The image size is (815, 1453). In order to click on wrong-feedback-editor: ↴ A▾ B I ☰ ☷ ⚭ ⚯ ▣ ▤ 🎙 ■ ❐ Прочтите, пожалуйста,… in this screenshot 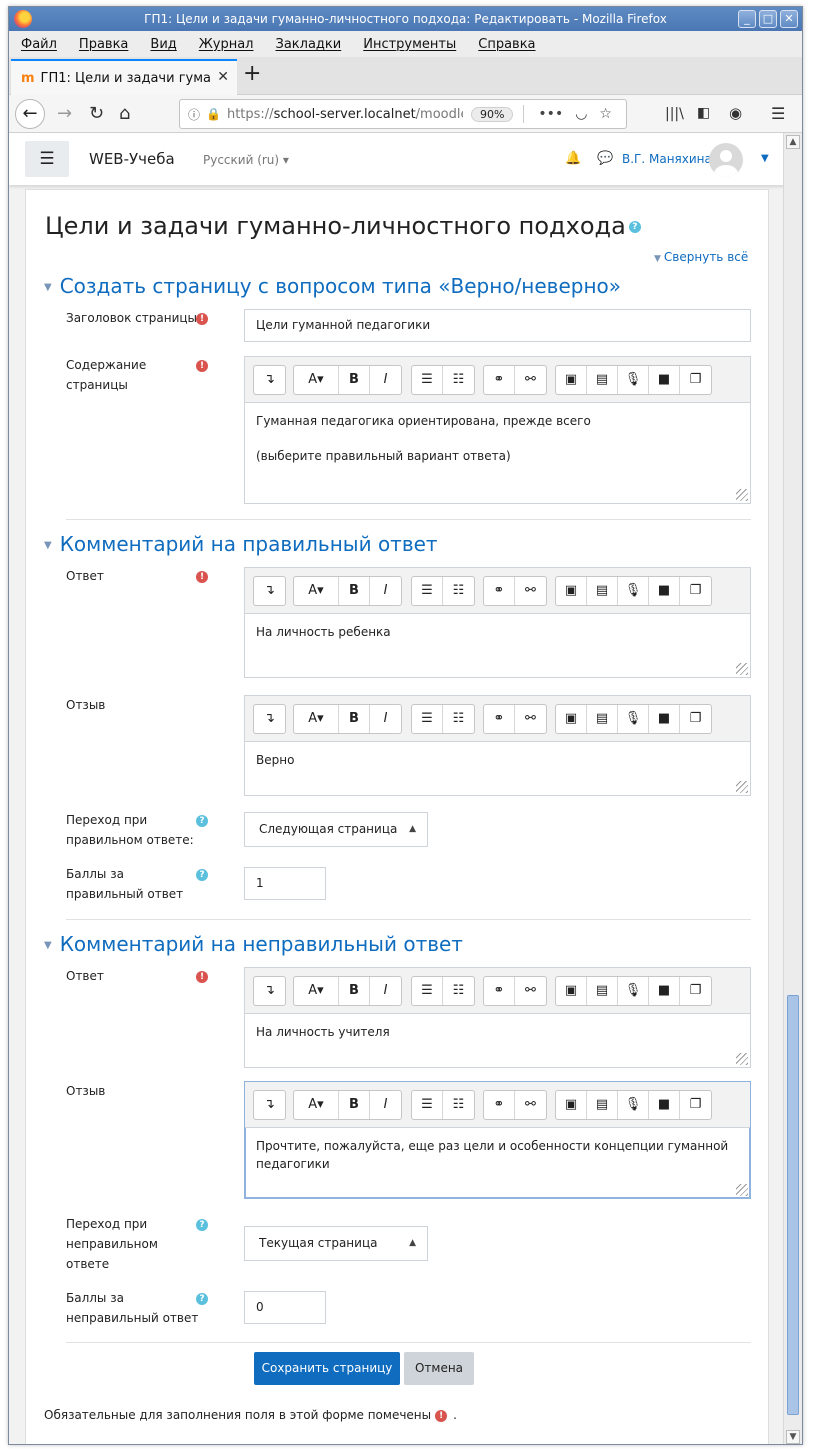, I will do `click(497, 1140)`.